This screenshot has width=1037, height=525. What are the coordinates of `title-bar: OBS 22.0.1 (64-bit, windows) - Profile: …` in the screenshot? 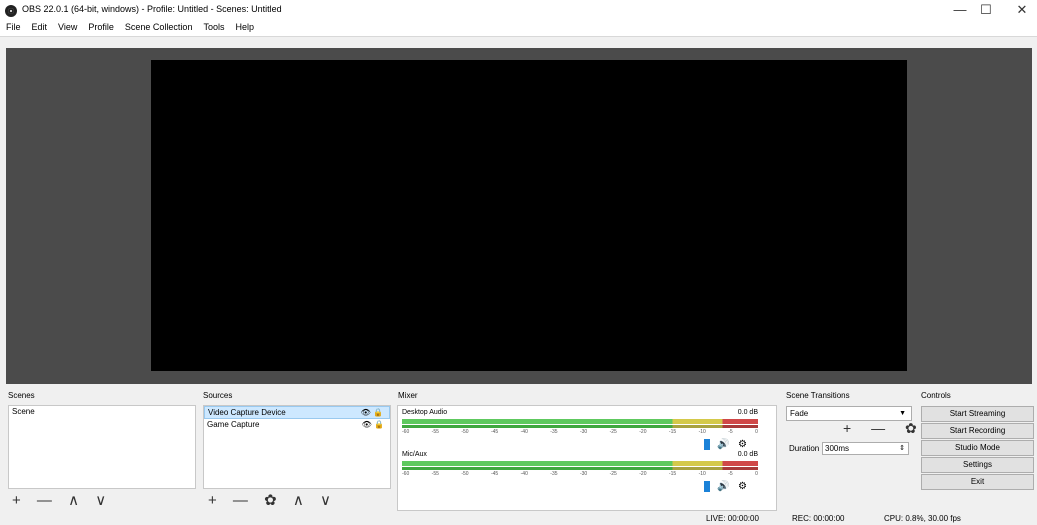 It's located at (518, 10).